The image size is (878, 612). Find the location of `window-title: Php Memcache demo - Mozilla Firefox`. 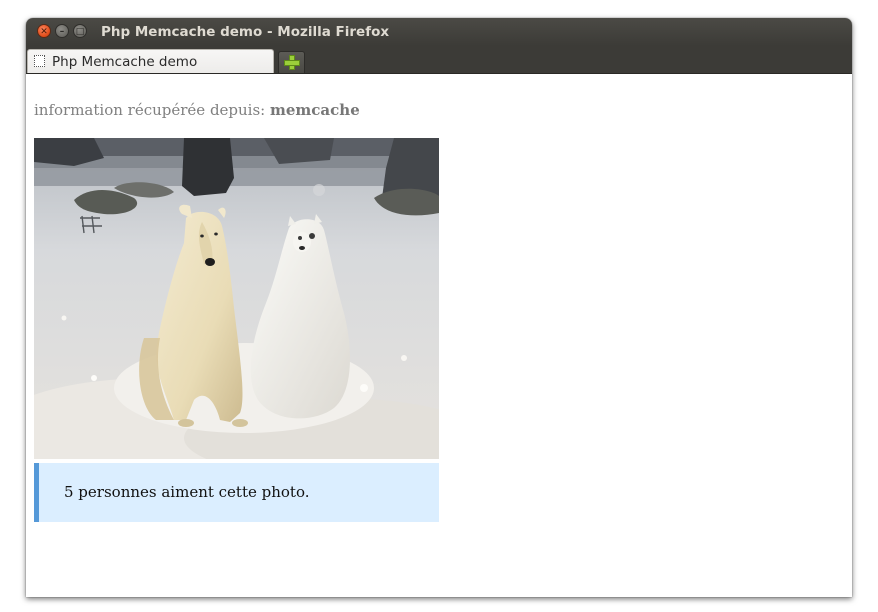

window-title: Php Memcache demo - Mozilla Firefox is located at coordinates (245, 32).